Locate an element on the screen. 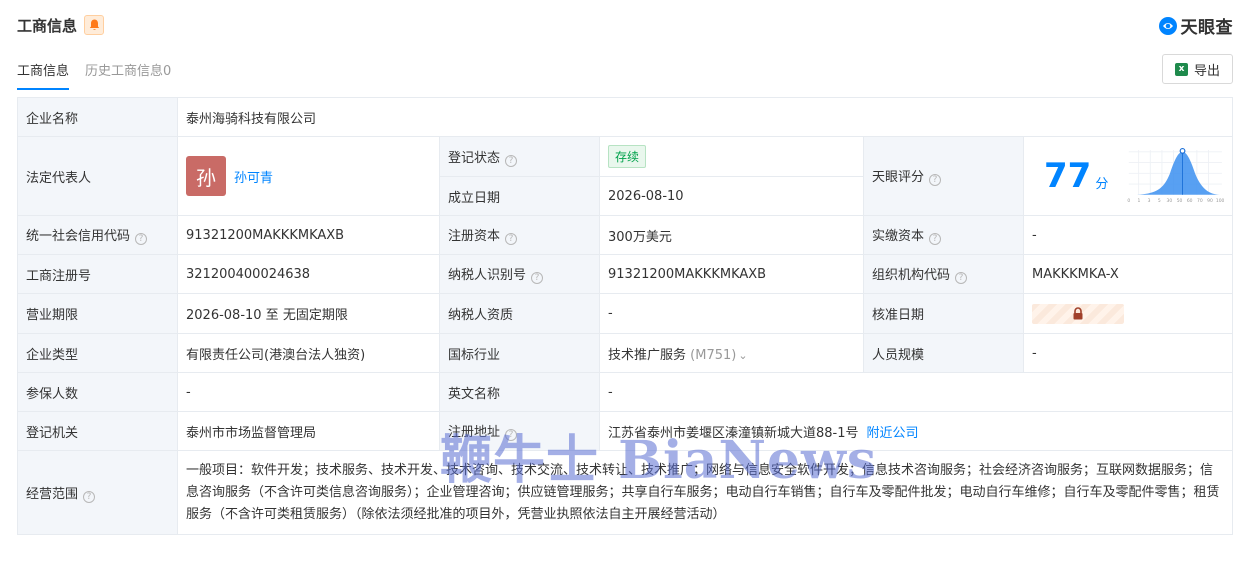  section-title: 工商信息 is located at coordinates (47, 25).